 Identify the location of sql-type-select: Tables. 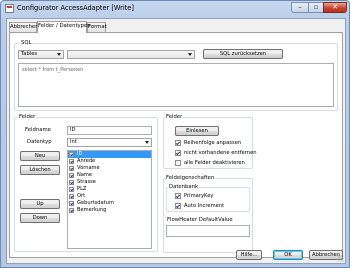
(41, 54).